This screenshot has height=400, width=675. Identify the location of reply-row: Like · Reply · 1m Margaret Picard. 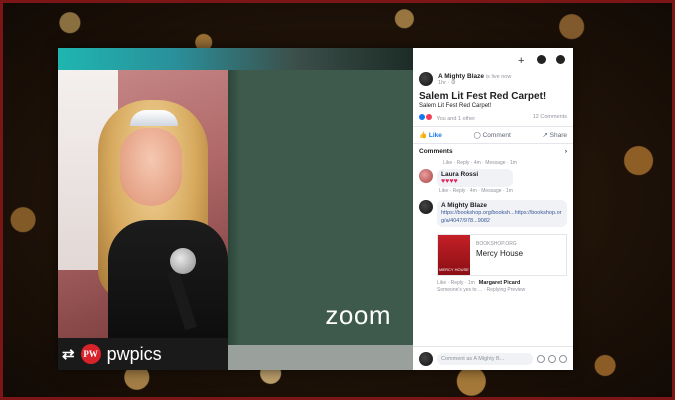
(493, 281).